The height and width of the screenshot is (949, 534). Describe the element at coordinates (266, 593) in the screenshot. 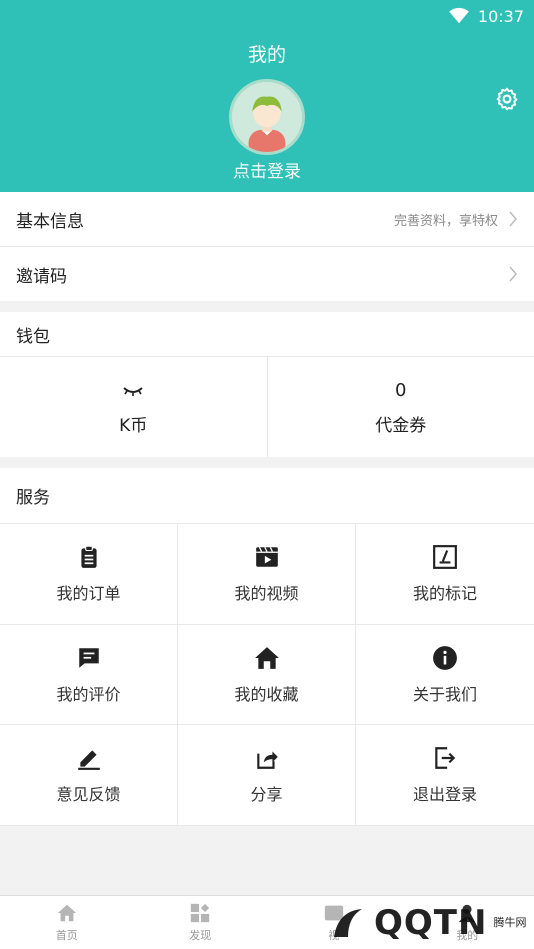

I see `service-label: 我的视频` at that location.